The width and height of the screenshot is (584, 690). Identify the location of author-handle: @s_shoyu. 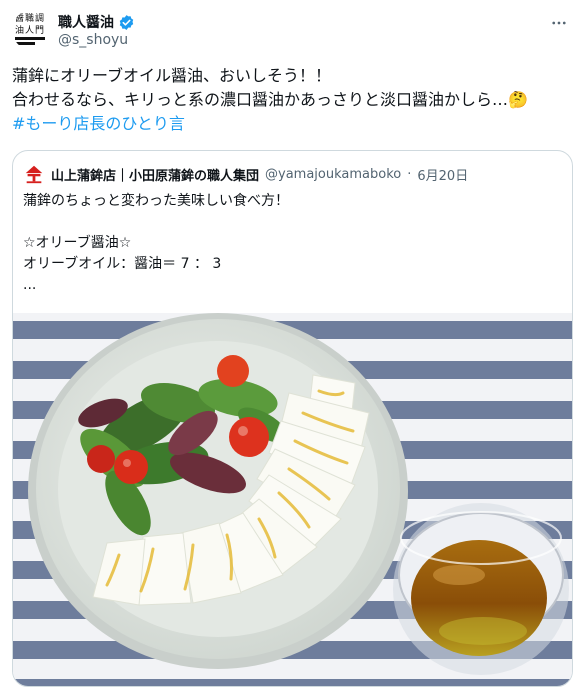
(93, 40).